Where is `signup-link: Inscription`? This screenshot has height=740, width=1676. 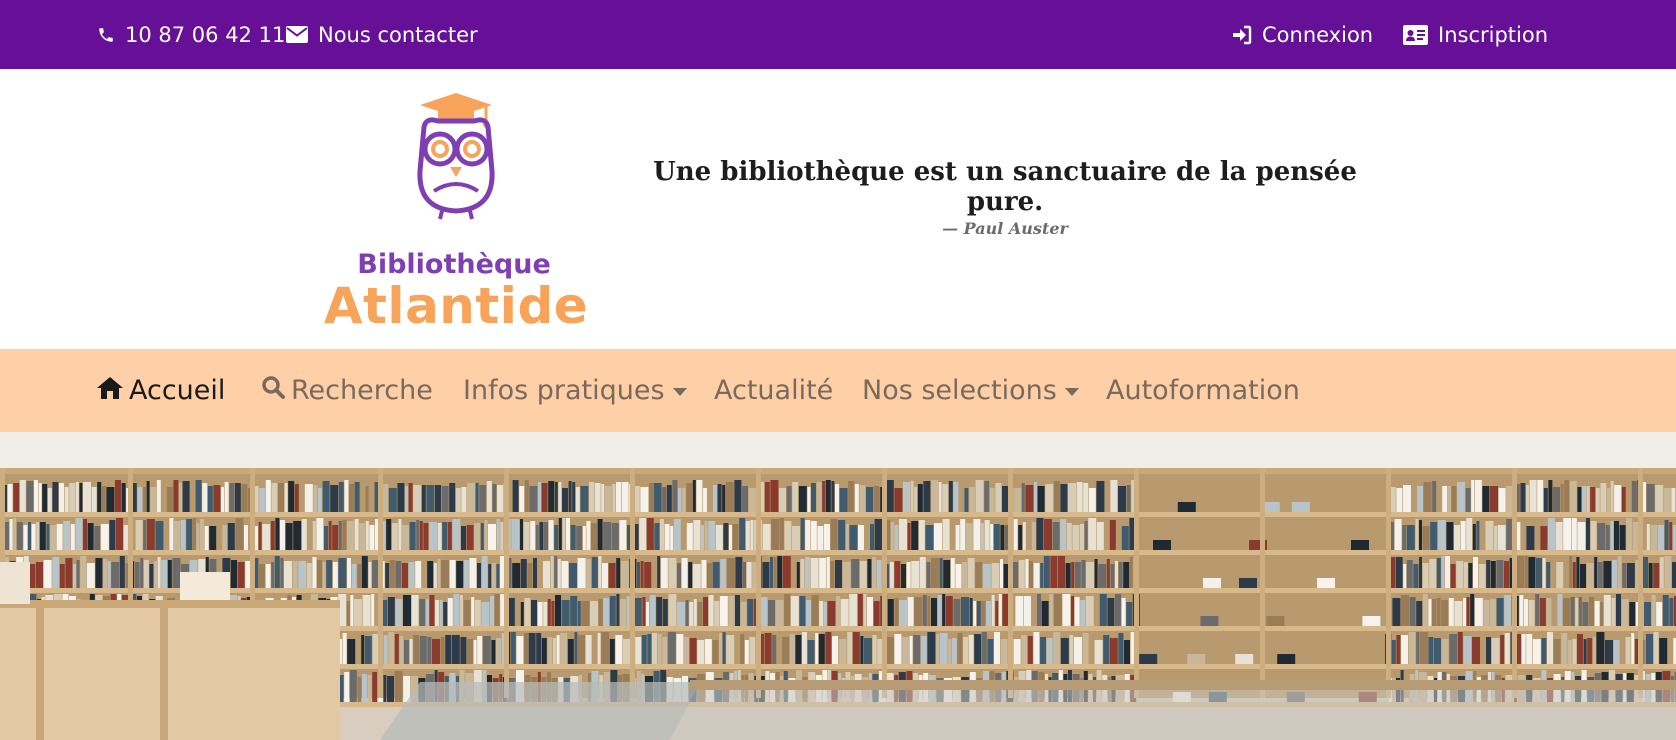 signup-link: Inscription is located at coordinates (1475, 34).